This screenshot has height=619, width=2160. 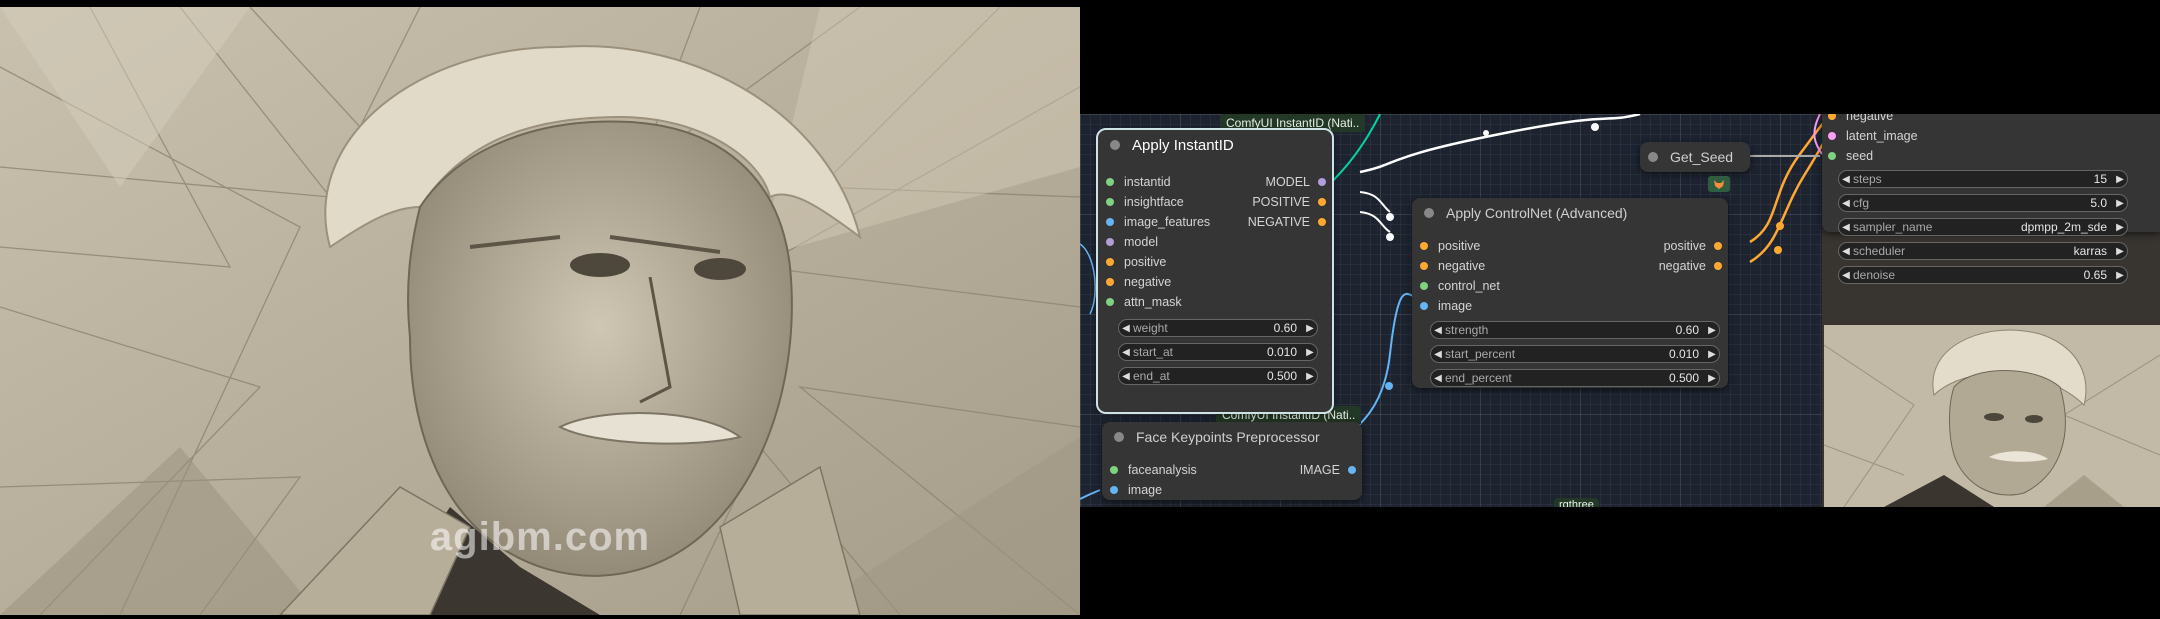 I want to click on input-slot-faceanalysis: faceanalysis, so click(x=1153, y=470).